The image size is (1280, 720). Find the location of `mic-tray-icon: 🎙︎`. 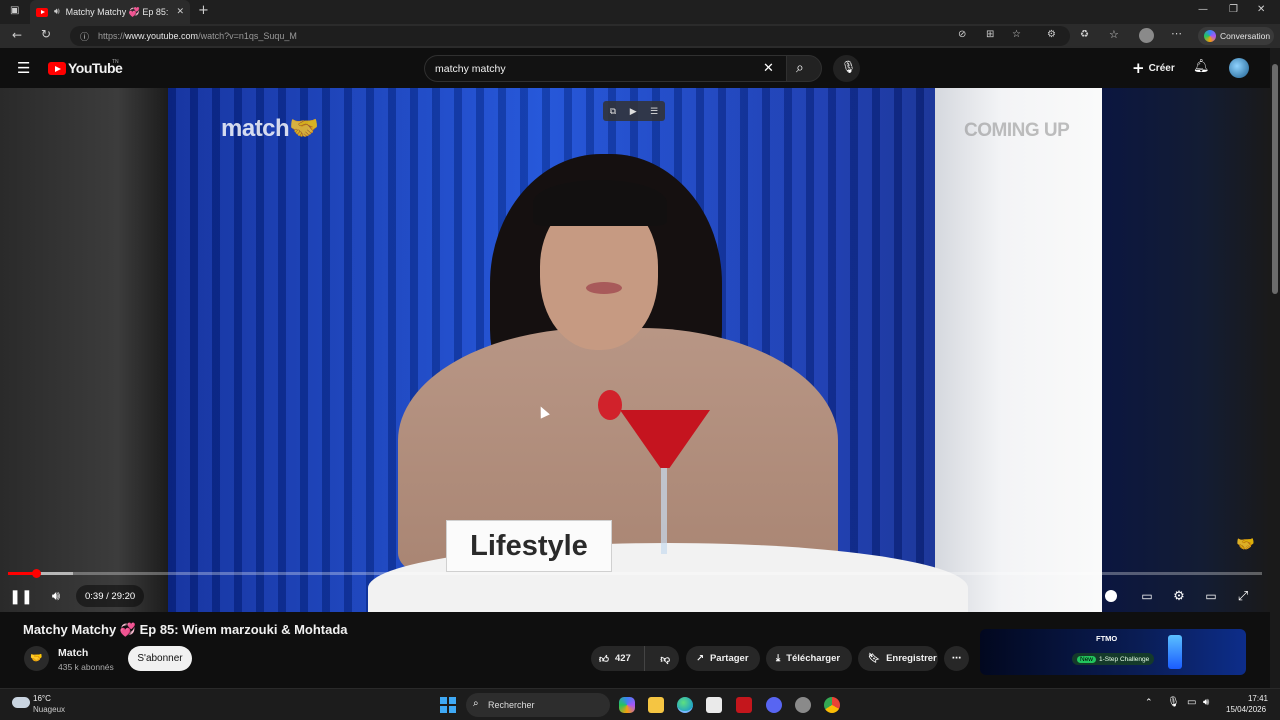

mic-tray-icon: 🎙︎ is located at coordinates (1173, 702).